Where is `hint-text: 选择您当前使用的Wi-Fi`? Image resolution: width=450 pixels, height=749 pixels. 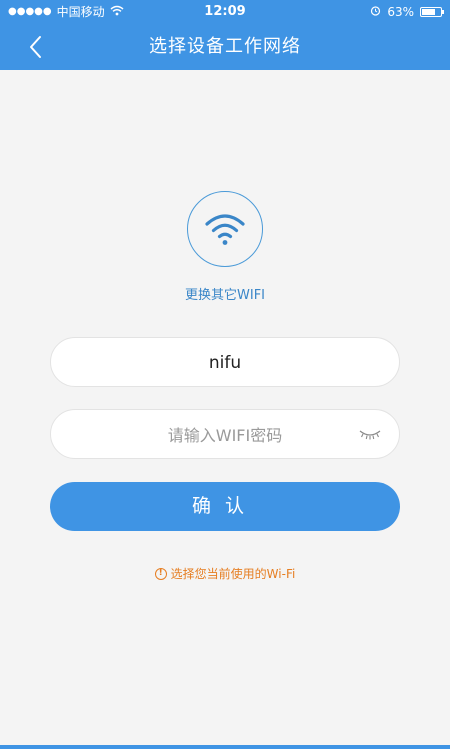
hint-text: 选择您当前使用的Wi-Fi is located at coordinates (233, 574).